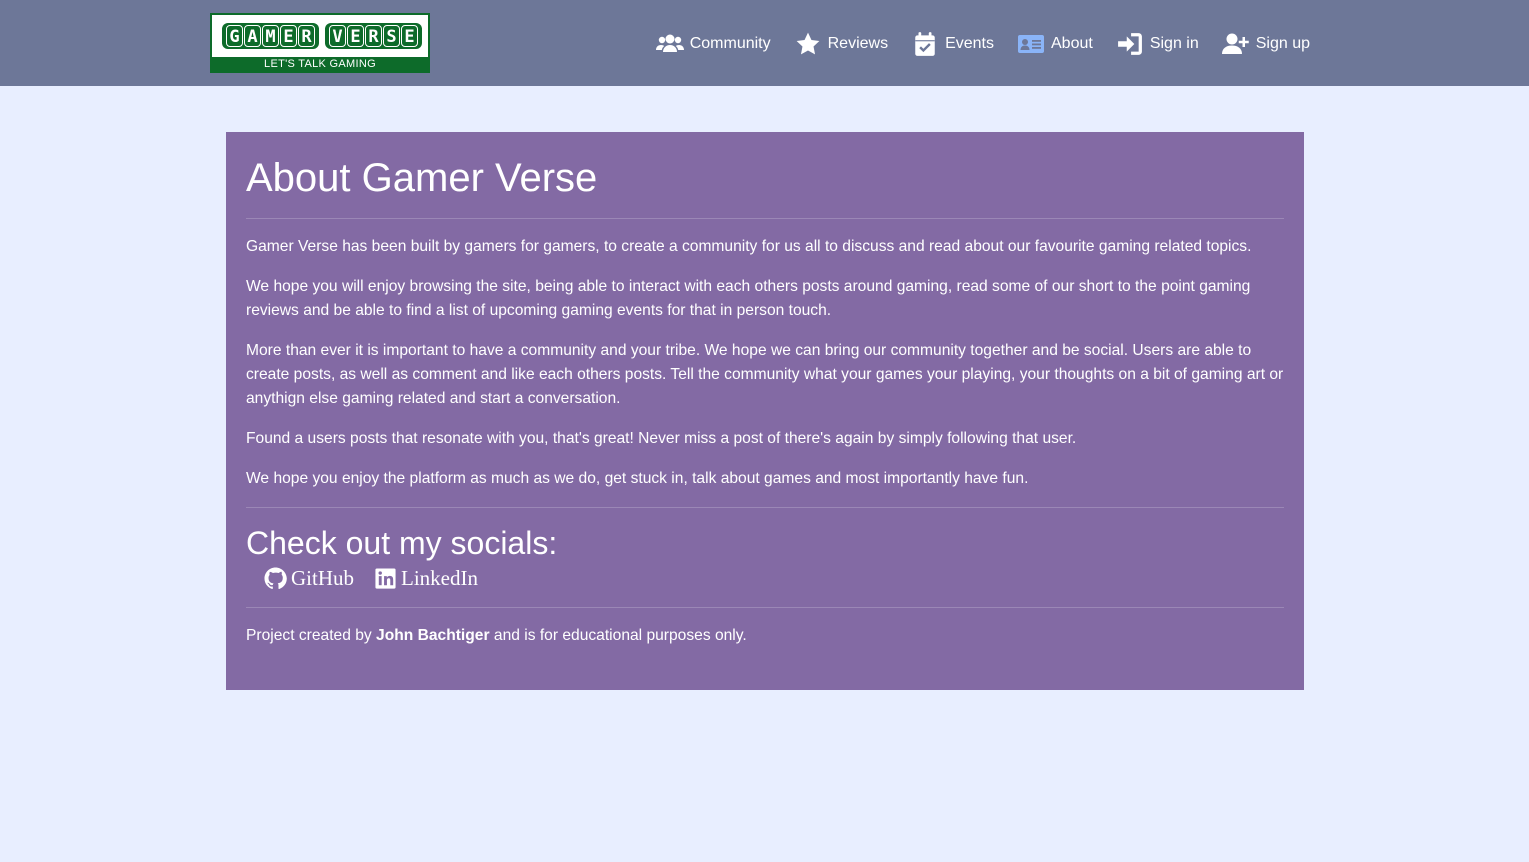  Describe the element at coordinates (439, 578) in the screenshot. I see `social-label: LinkedIn` at that location.